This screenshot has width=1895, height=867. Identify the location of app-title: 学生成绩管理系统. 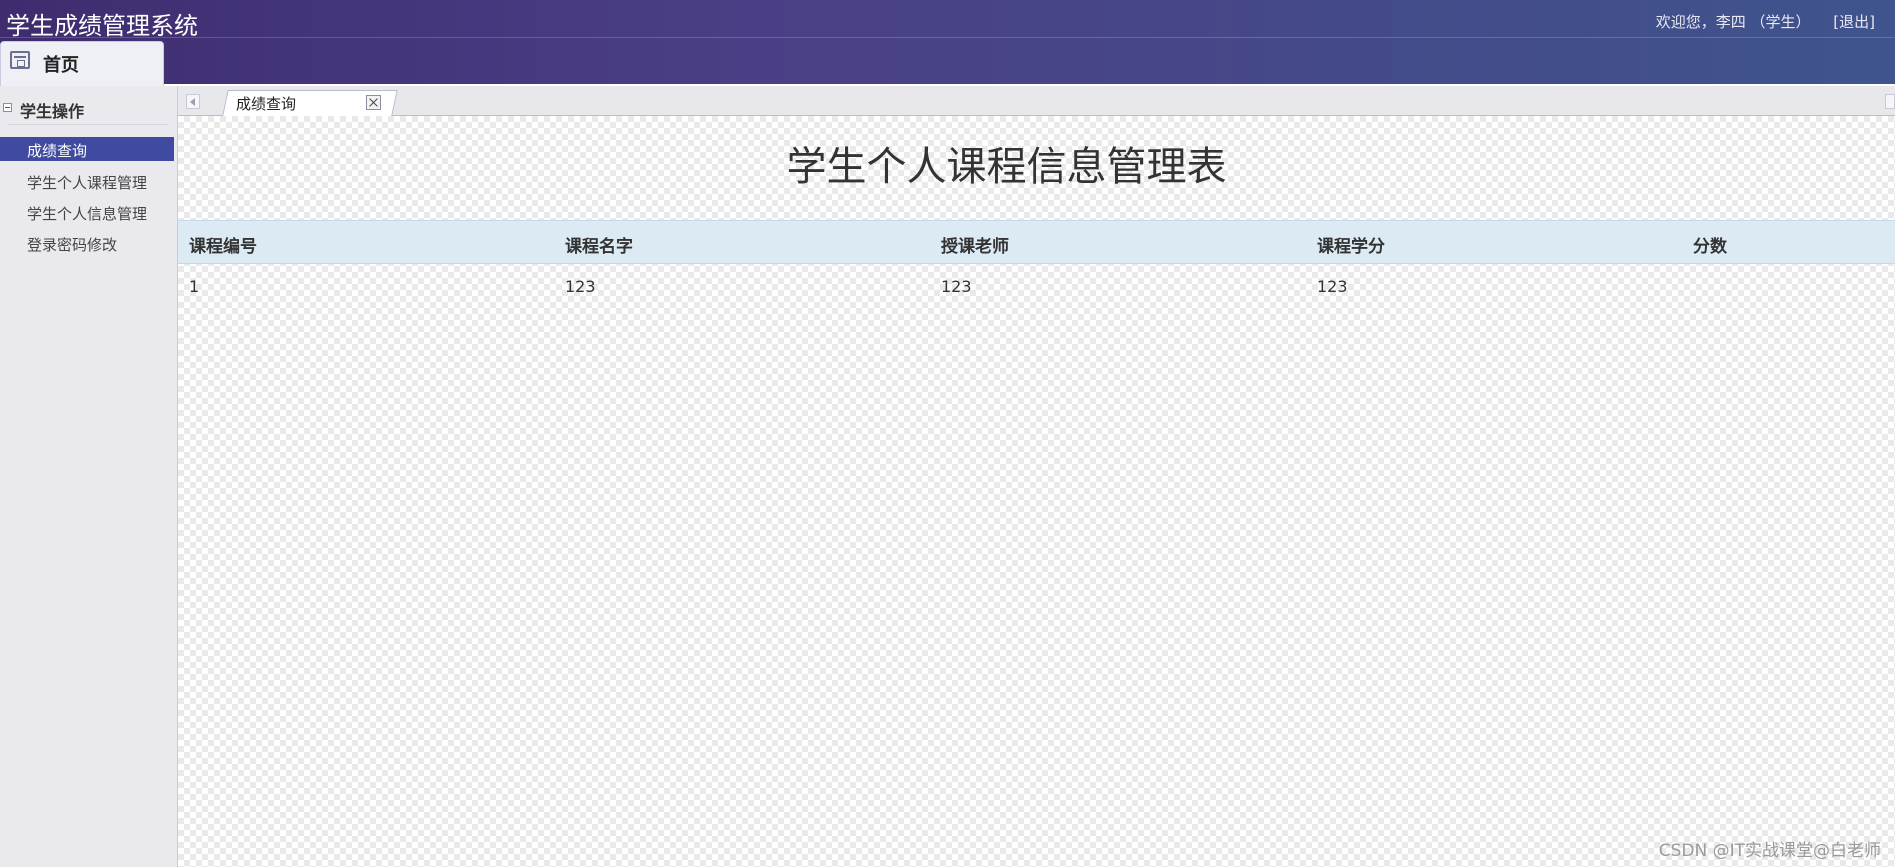
(102, 26).